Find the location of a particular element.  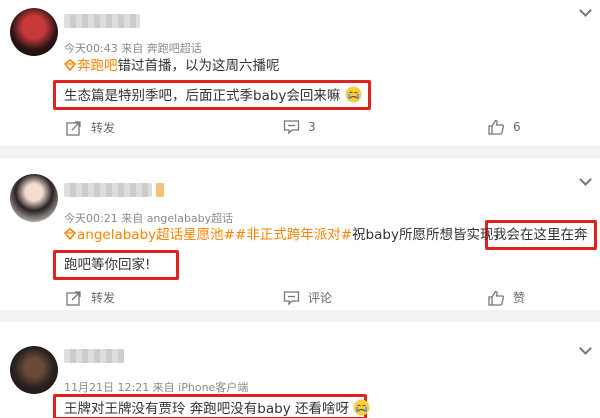

badge-icon is located at coordinates (160, 190).